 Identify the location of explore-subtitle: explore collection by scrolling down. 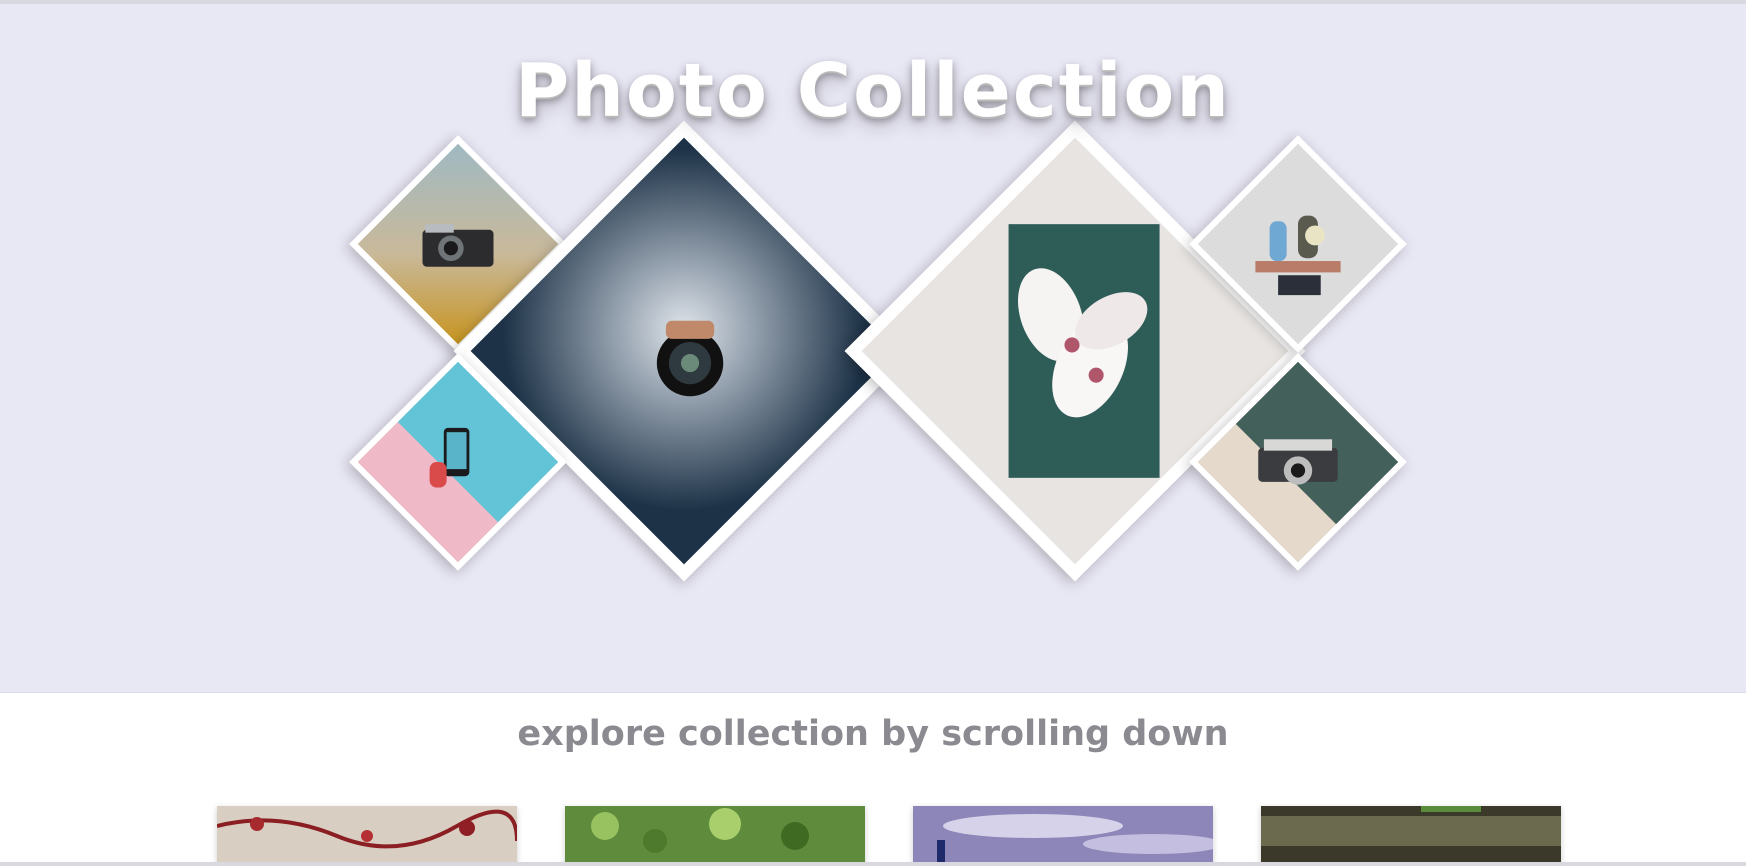
(873, 734).